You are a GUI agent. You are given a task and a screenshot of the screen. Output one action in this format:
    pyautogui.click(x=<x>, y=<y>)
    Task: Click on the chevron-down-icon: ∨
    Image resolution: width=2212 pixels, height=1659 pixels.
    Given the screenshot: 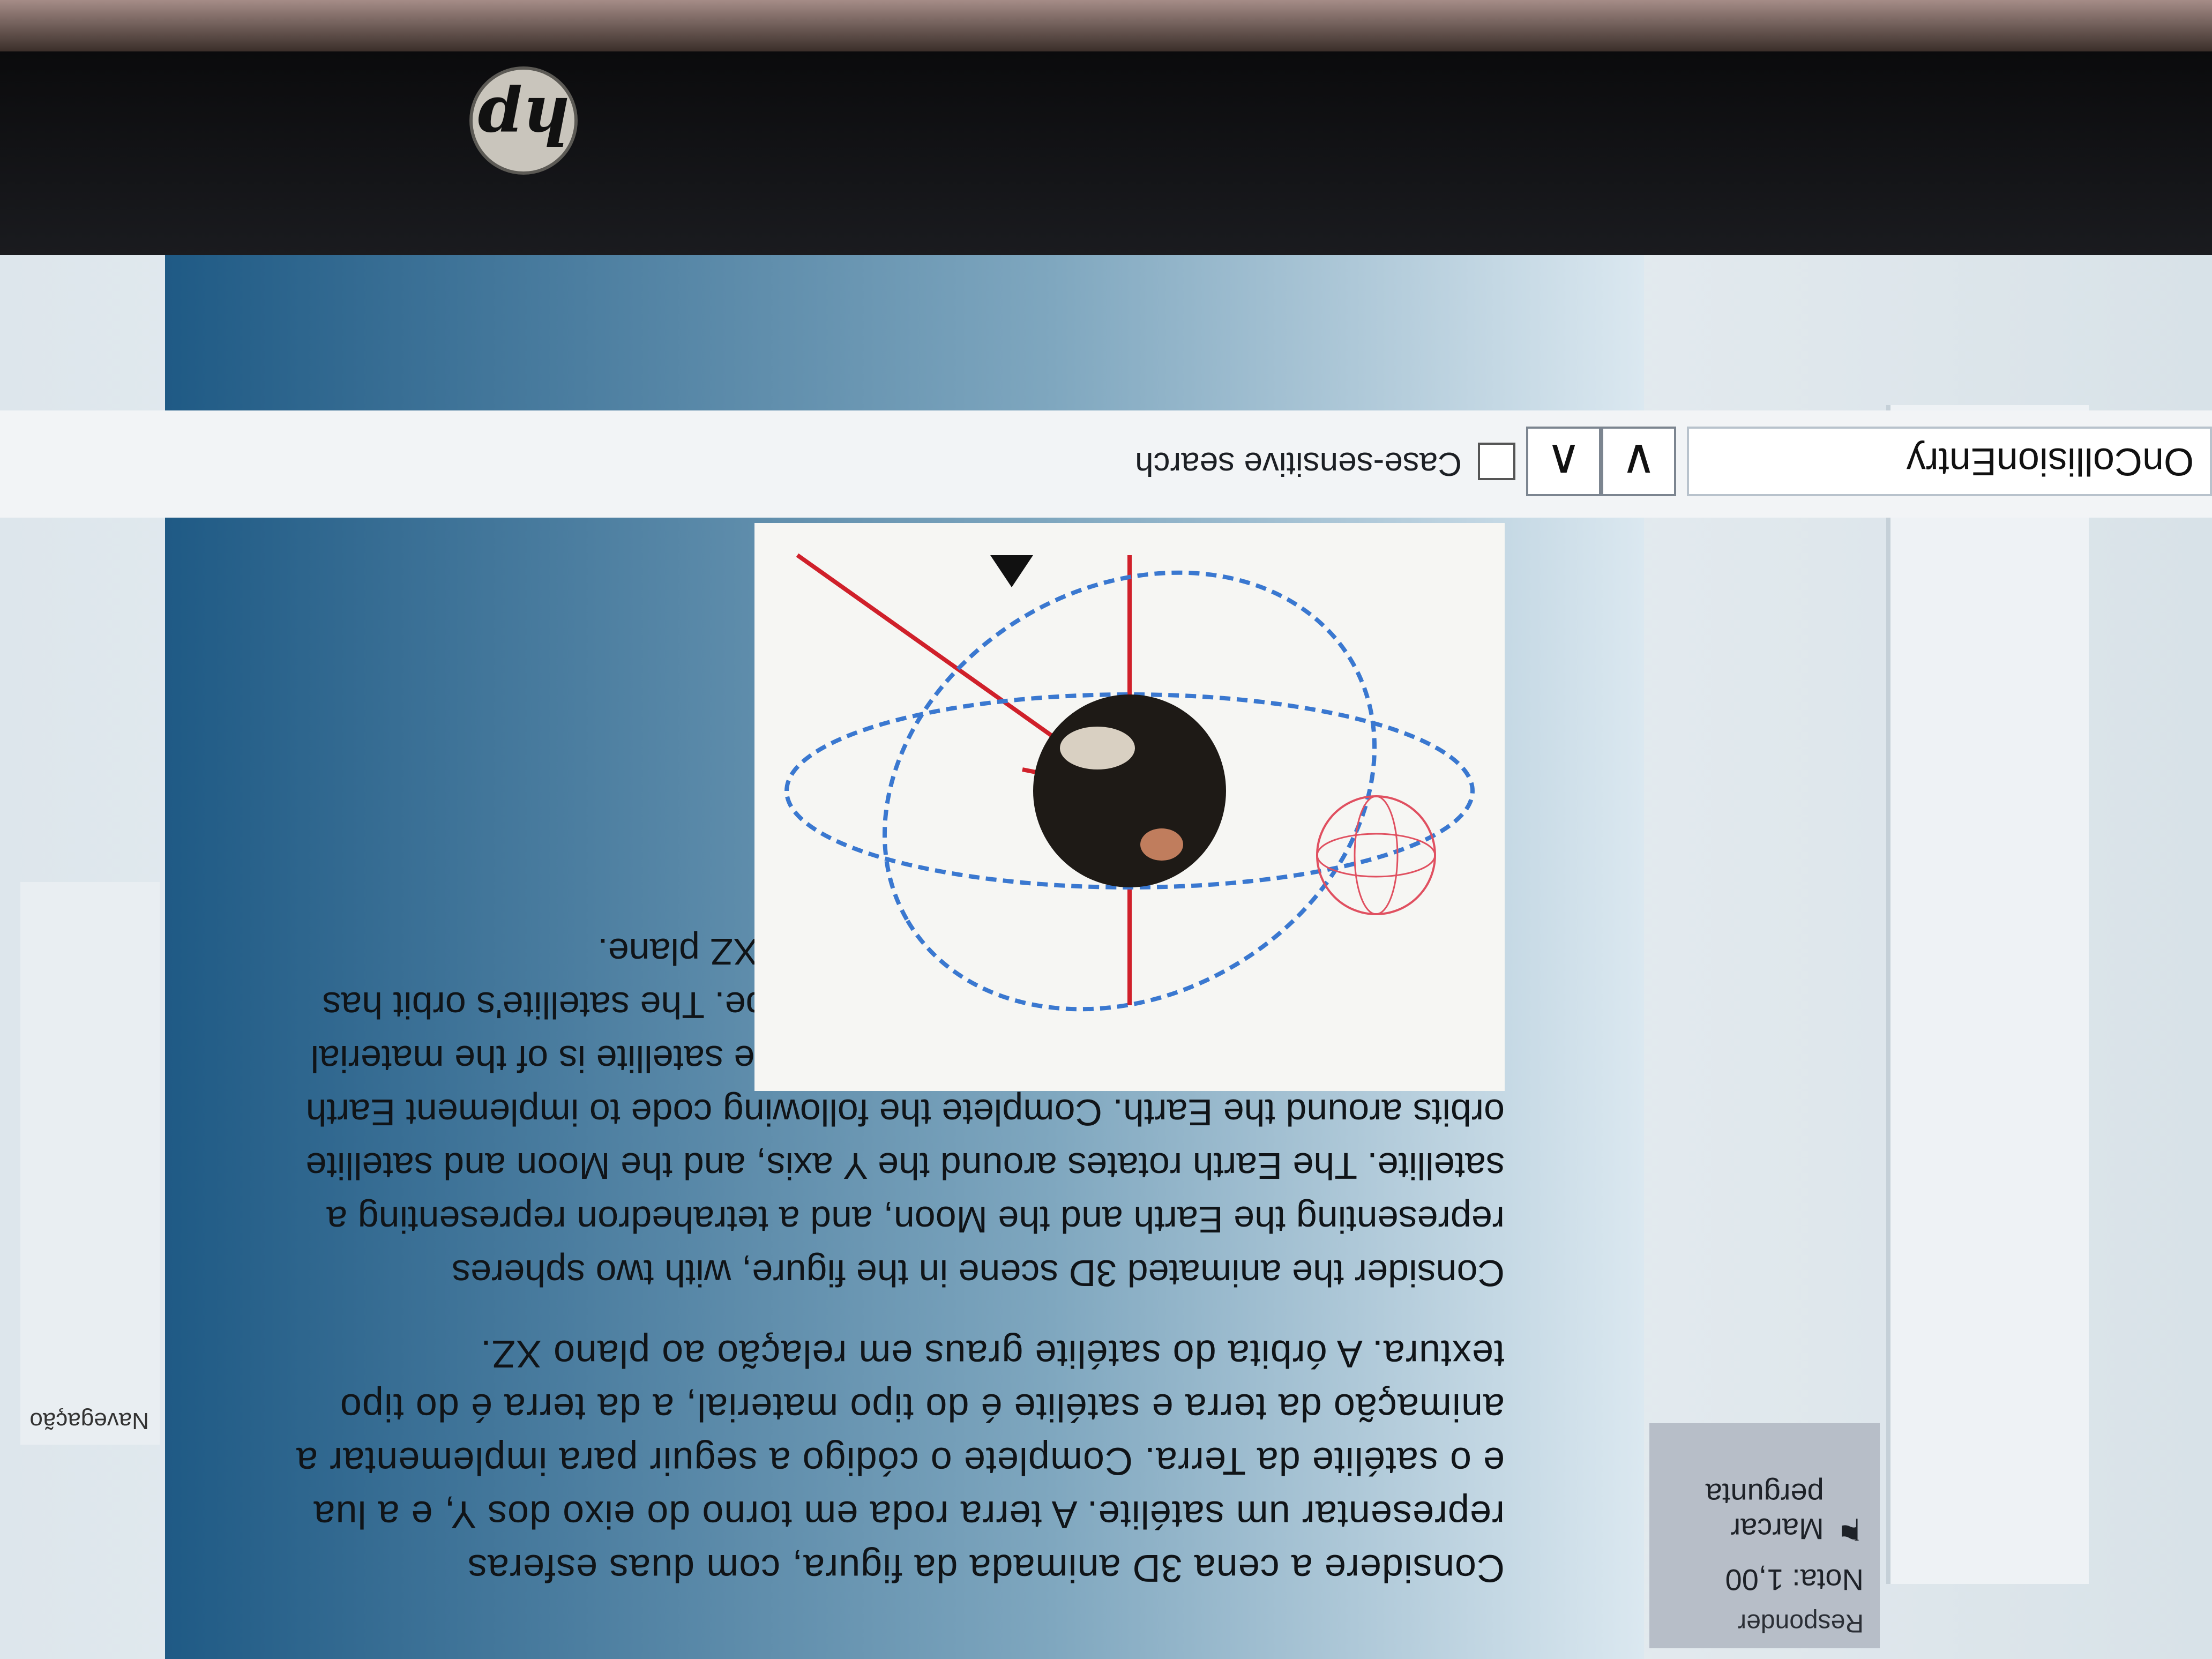 What is the action you would take?
    pyautogui.click(x=1638, y=461)
    